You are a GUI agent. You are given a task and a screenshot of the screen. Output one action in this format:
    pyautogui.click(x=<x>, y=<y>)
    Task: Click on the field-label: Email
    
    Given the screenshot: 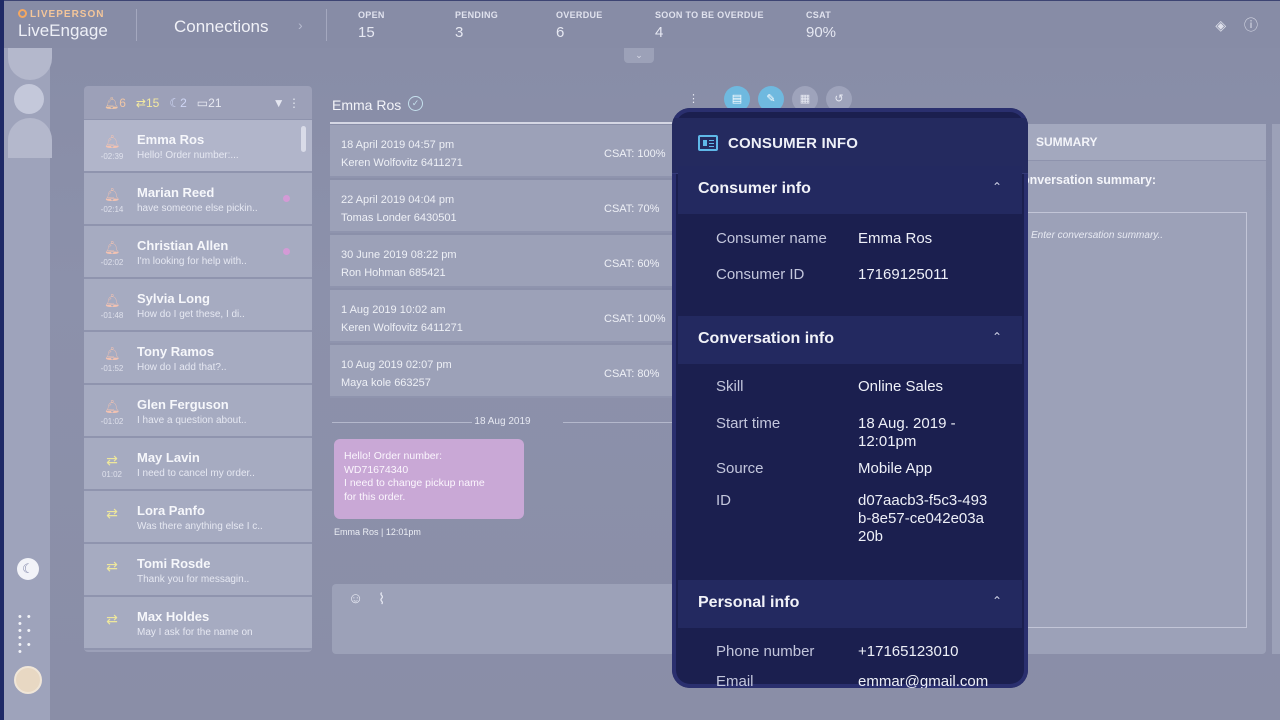 What is the action you would take?
    pyautogui.click(x=735, y=680)
    